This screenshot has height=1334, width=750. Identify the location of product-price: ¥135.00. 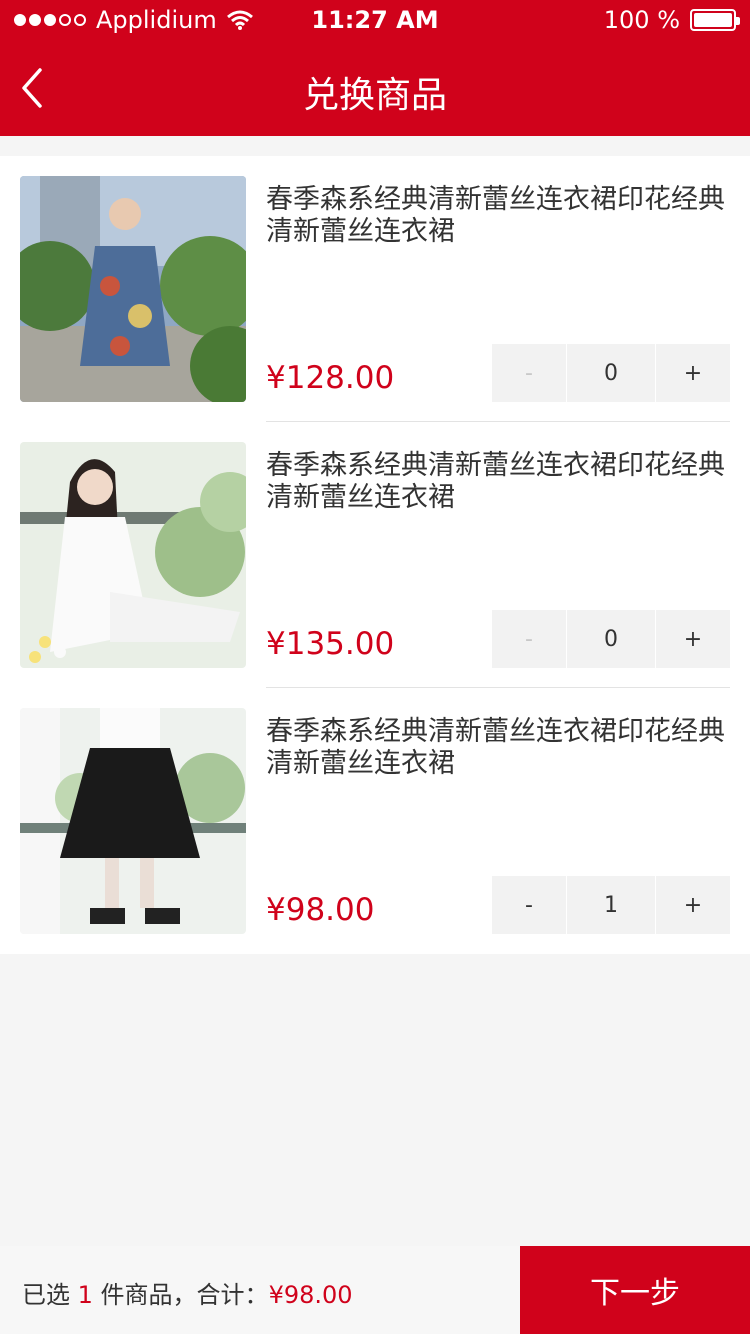
(330, 644).